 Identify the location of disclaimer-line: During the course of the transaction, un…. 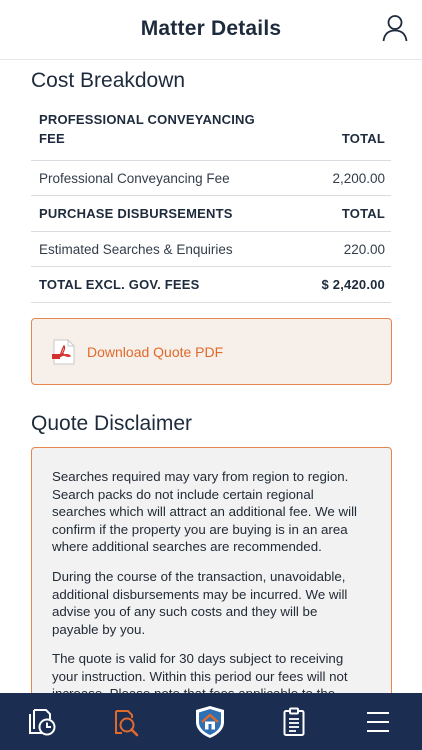
(199, 576).